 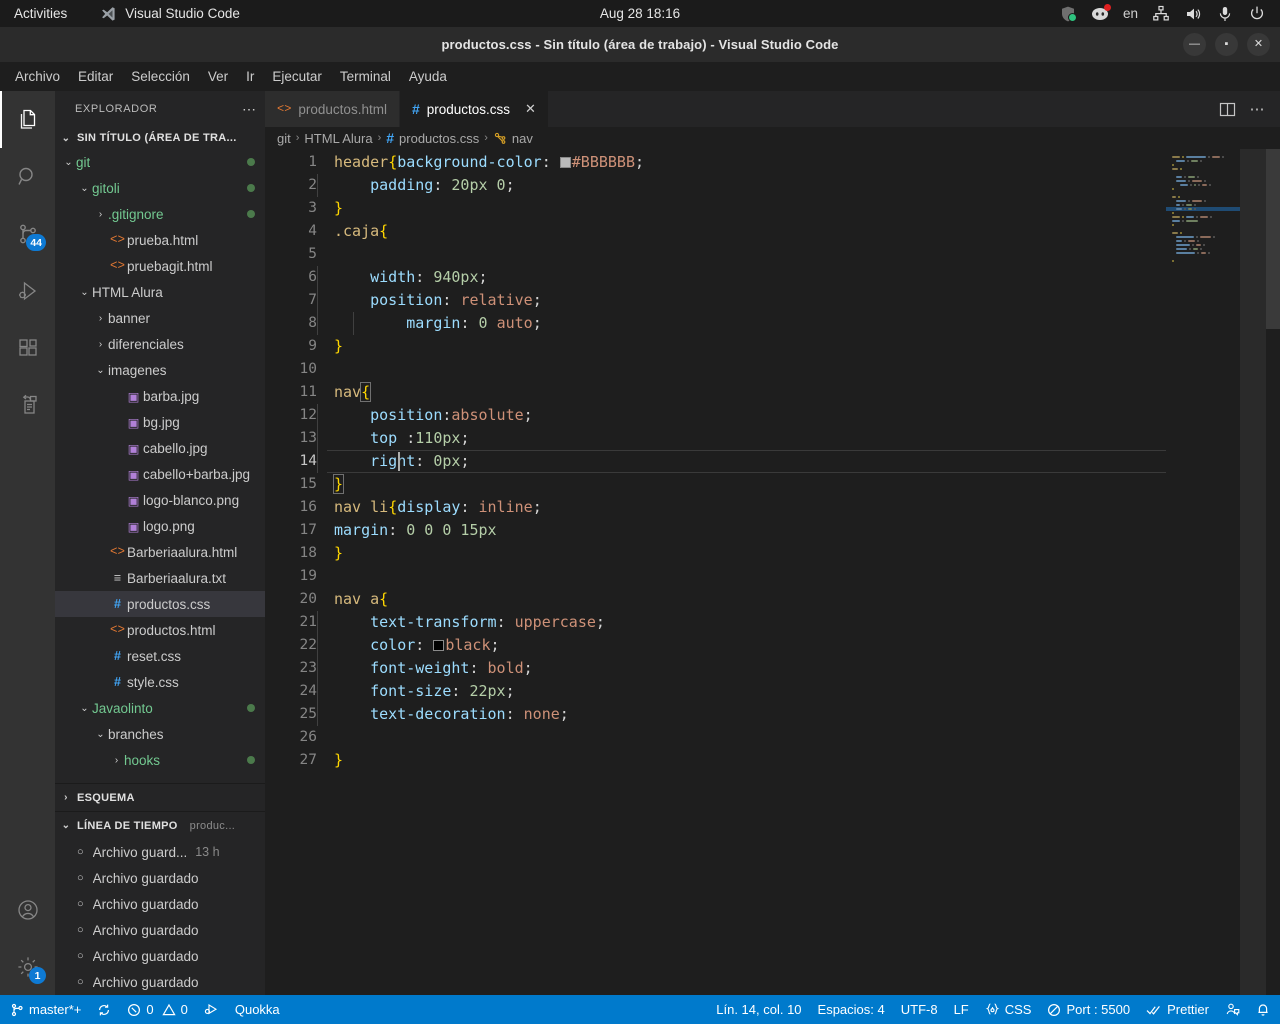 I want to click on maximize-button: ▪, so click(x=1226, y=44).